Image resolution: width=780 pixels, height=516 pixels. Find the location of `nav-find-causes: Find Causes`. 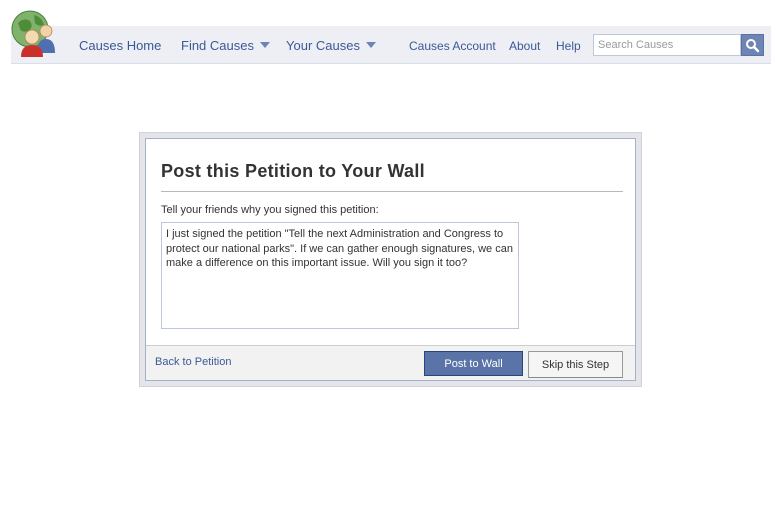

nav-find-causes: Find Causes is located at coordinates (225, 45).